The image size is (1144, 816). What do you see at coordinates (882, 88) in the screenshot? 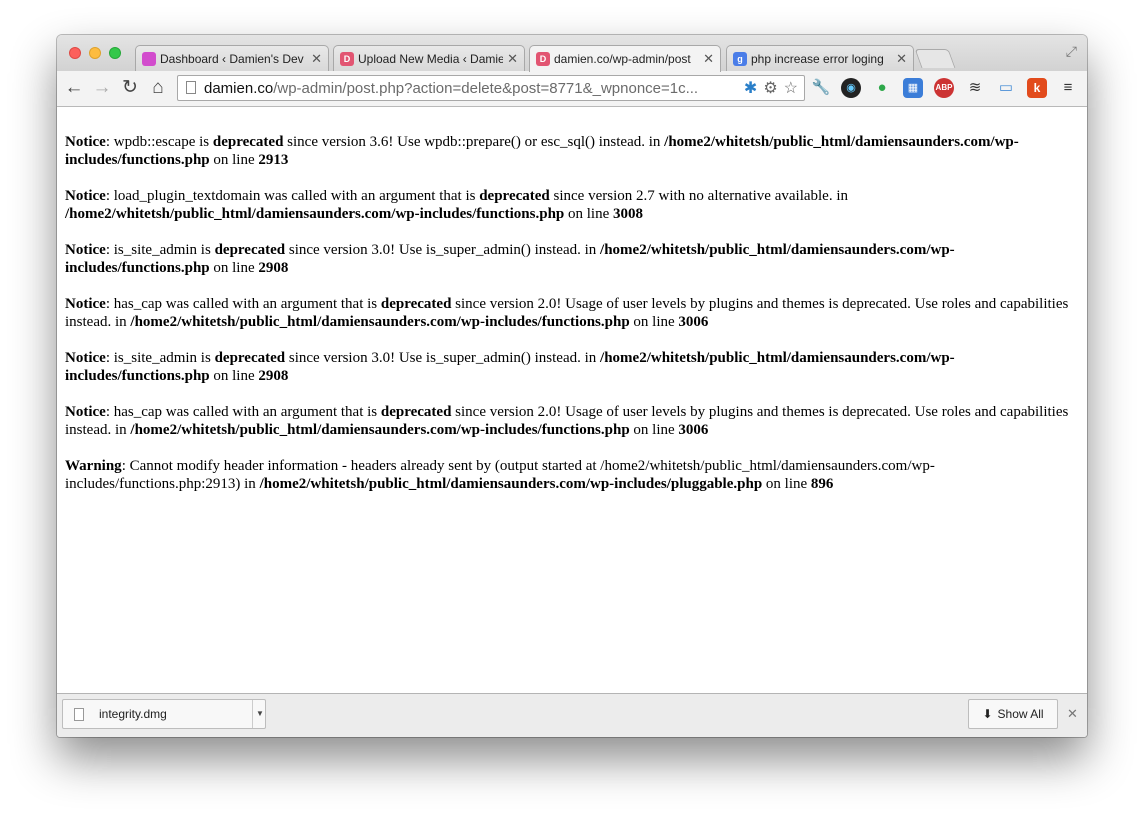
I see `hangouts-icon: ●` at bounding box center [882, 88].